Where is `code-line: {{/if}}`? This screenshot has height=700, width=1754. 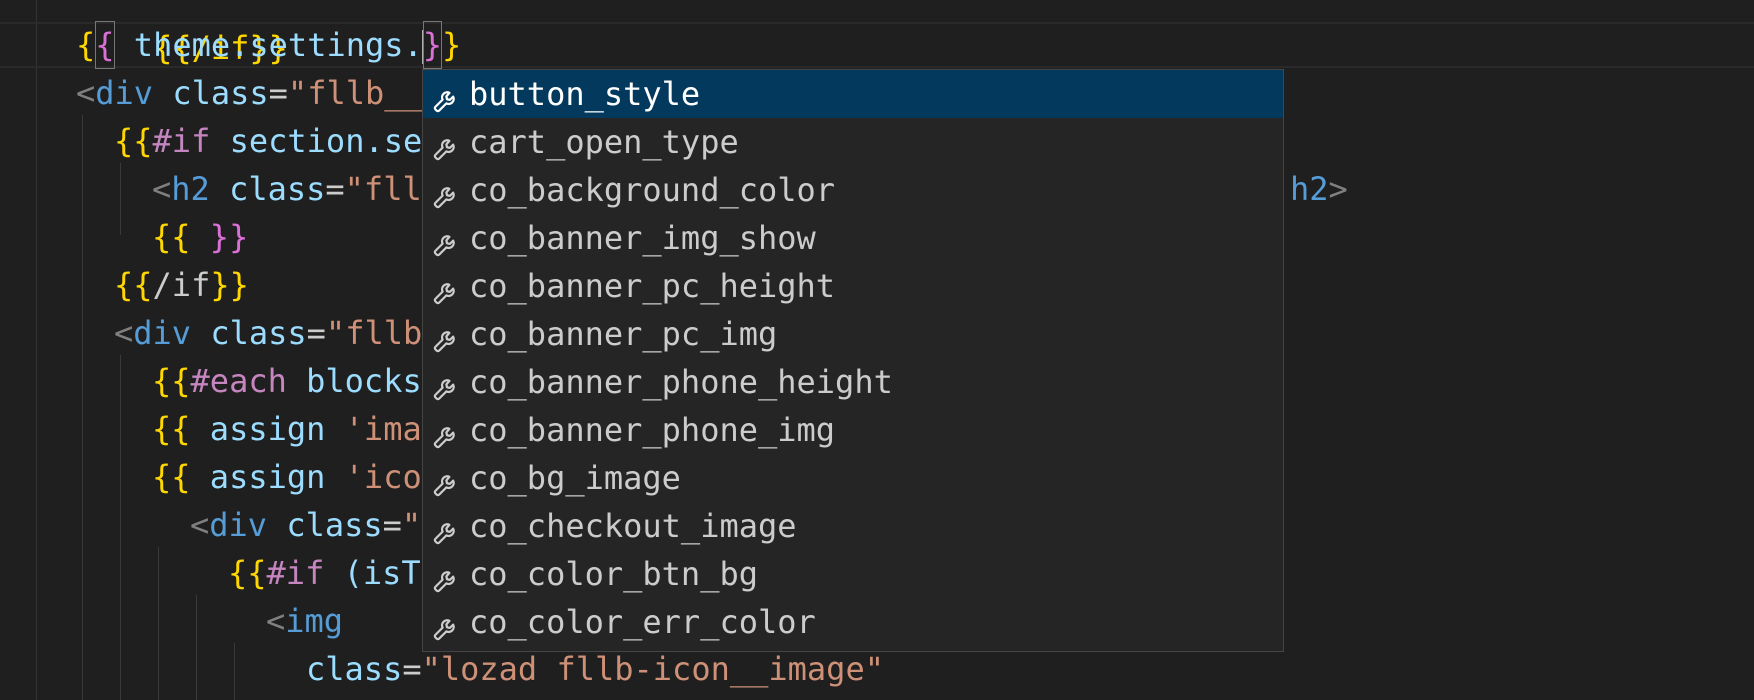
code-line: {{/if}} is located at coordinates (181, 285).